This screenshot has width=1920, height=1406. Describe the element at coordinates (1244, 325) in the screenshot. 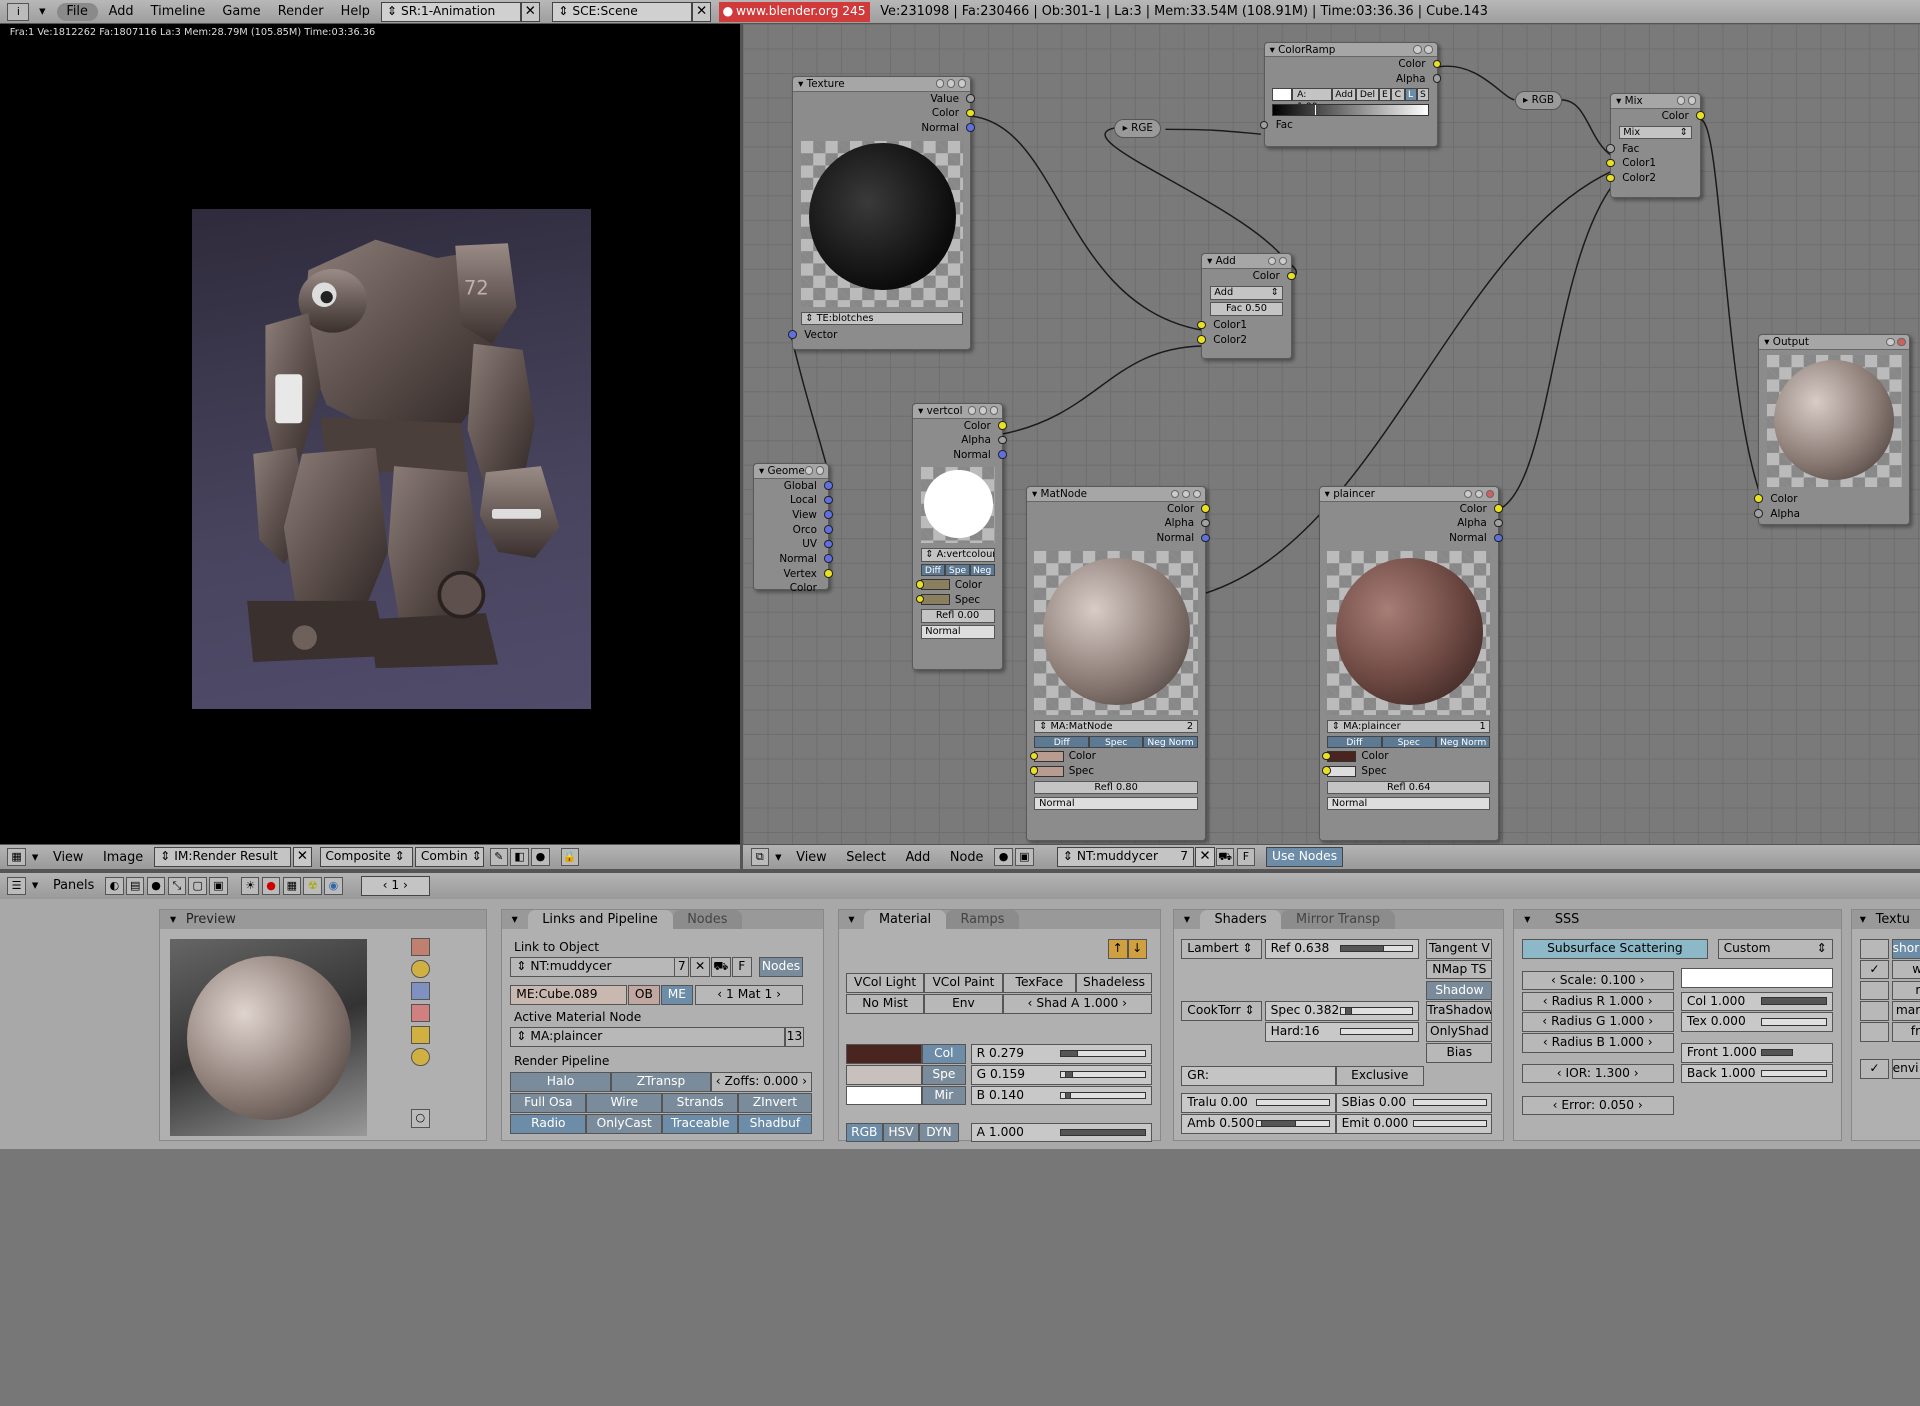

I see `add-color1-input: Color1` at that location.